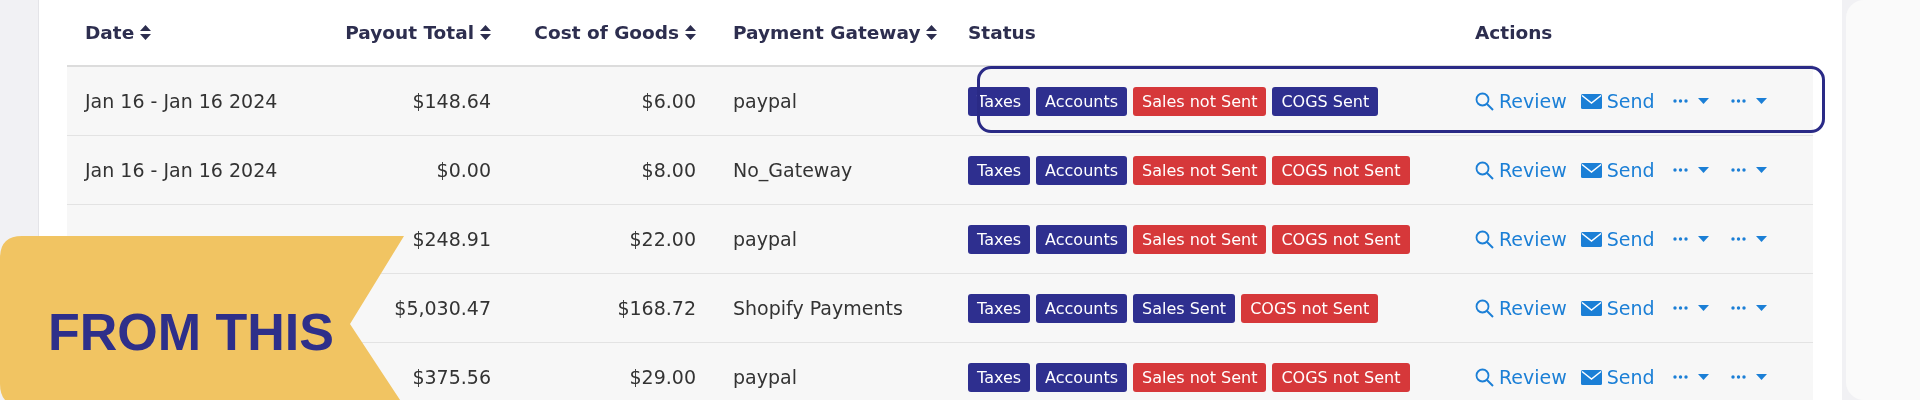 The height and width of the screenshot is (400, 1920). What do you see at coordinates (662, 239) in the screenshot?
I see `table-cell: $22.00` at bounding box center [662, 239].